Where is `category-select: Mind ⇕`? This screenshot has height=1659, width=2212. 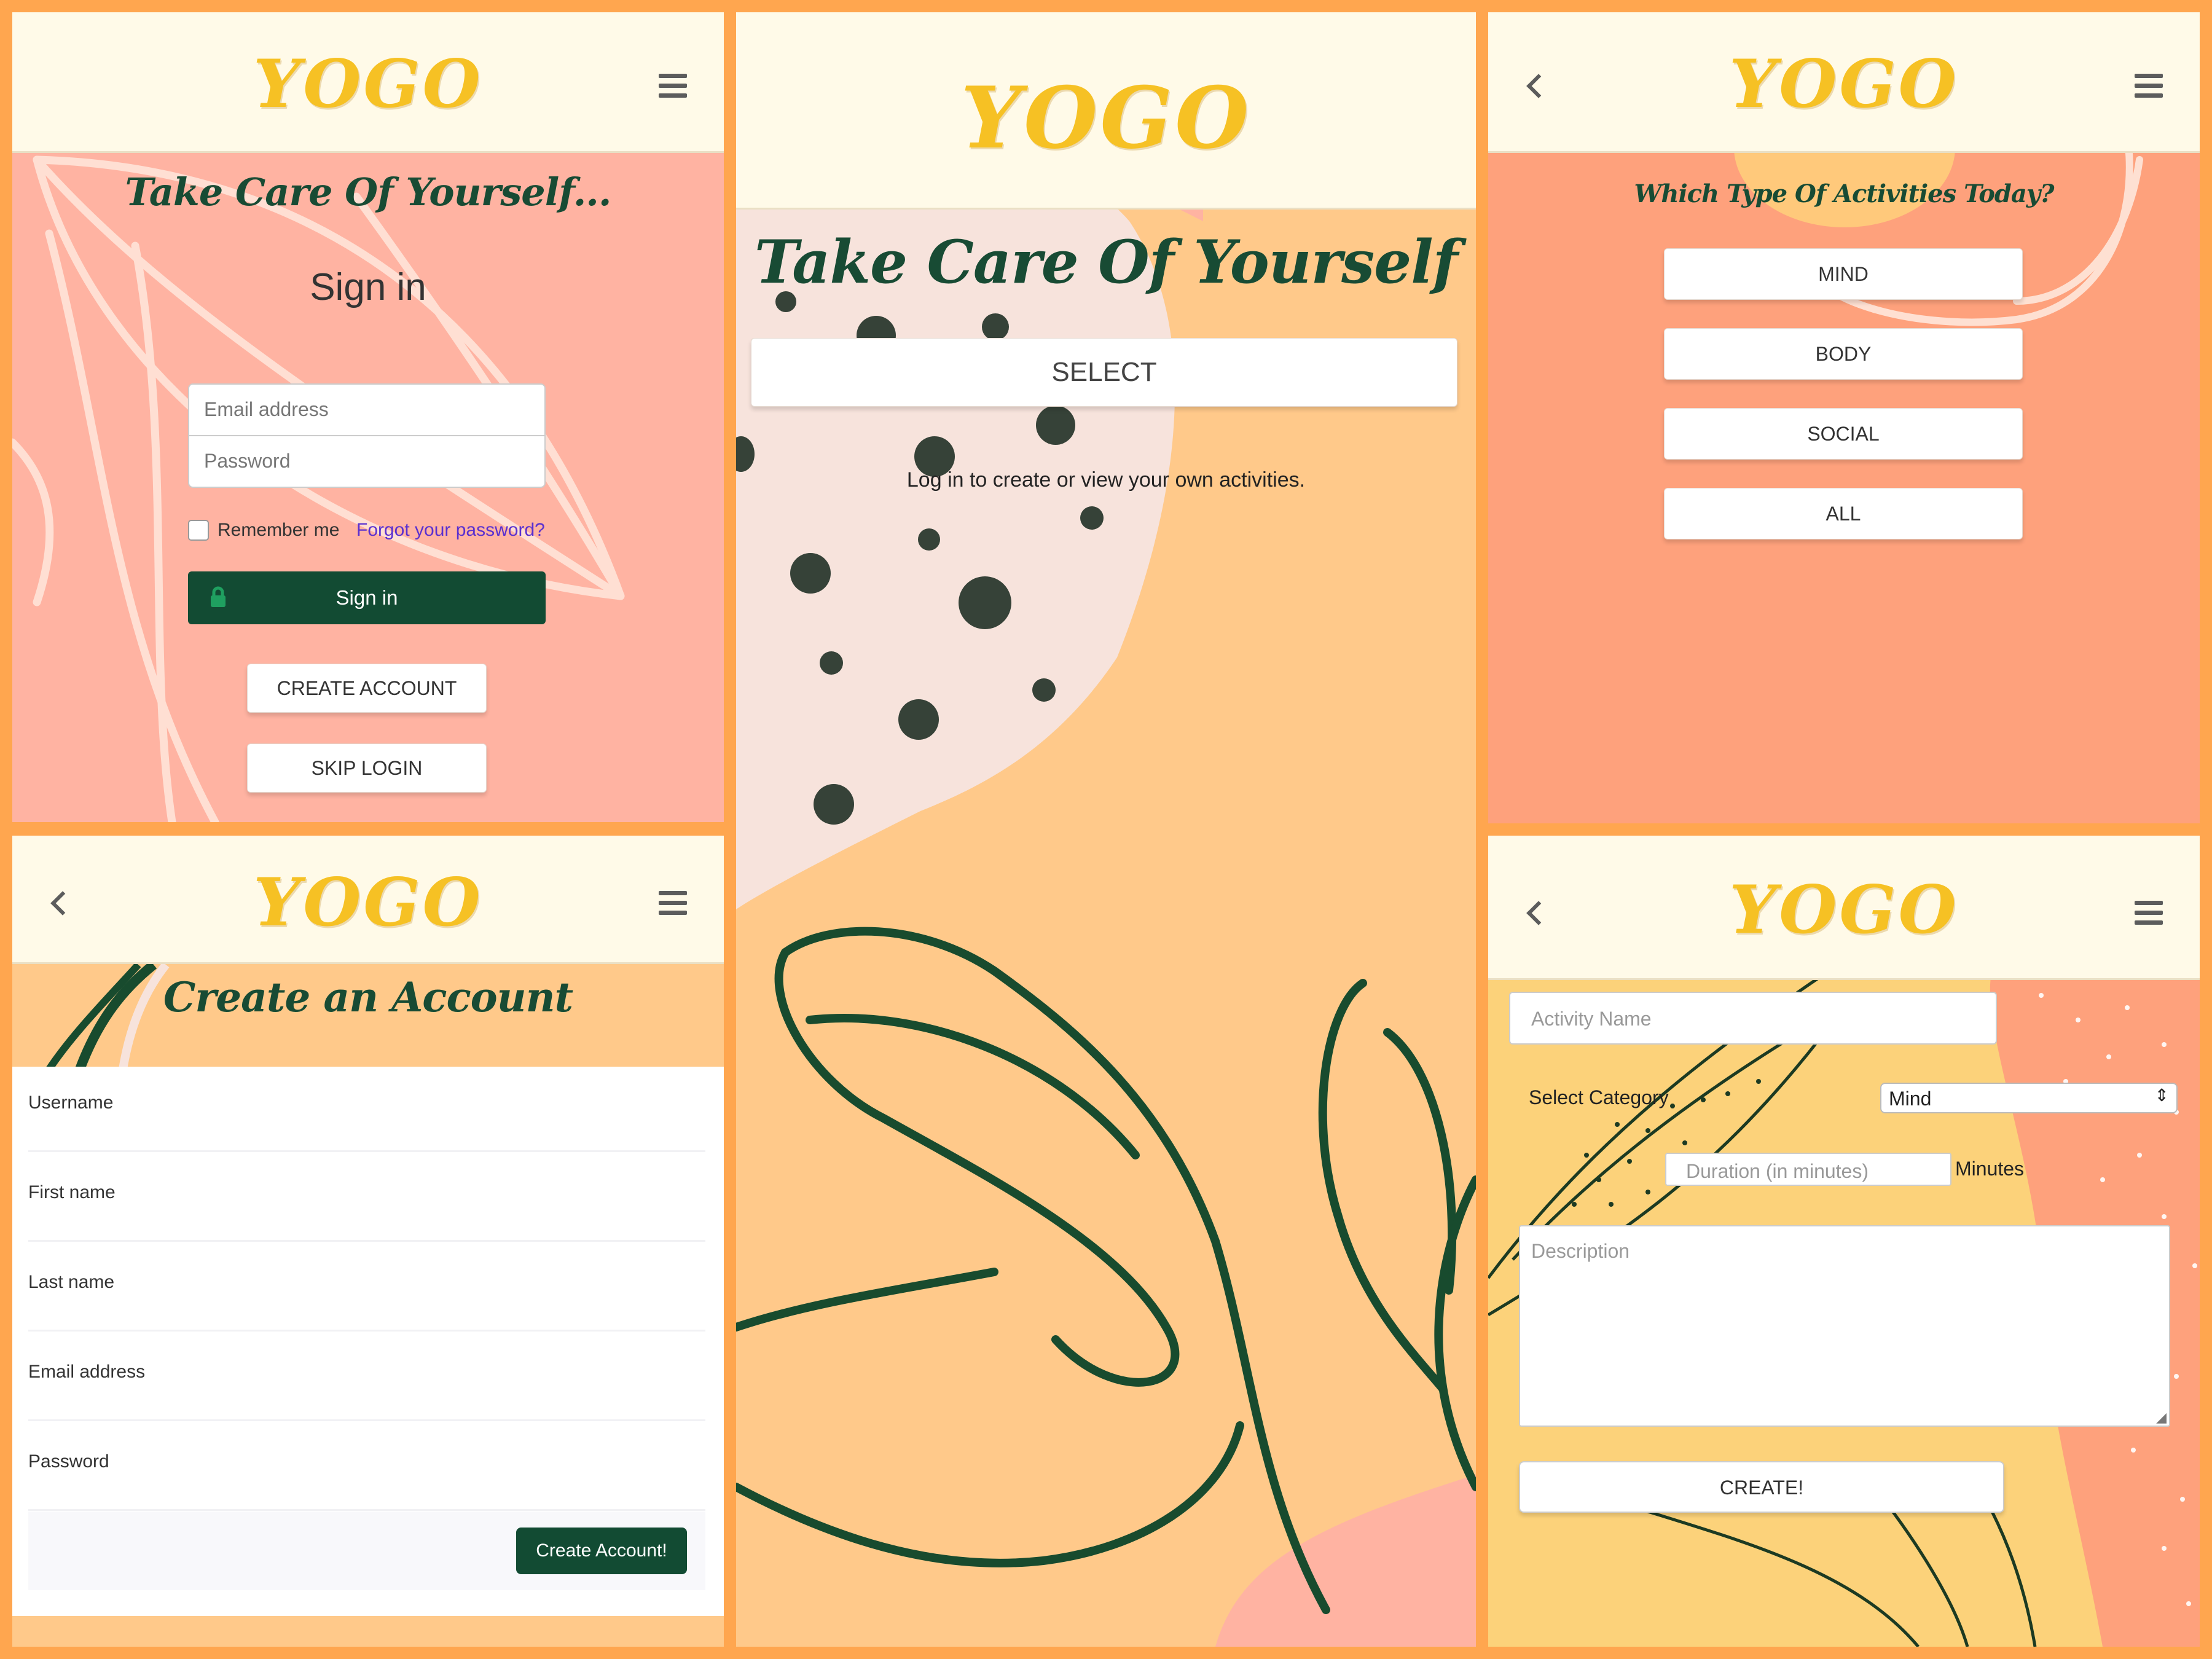
category-select: Mind ⇕ is located at coordinates (2029, 1098).